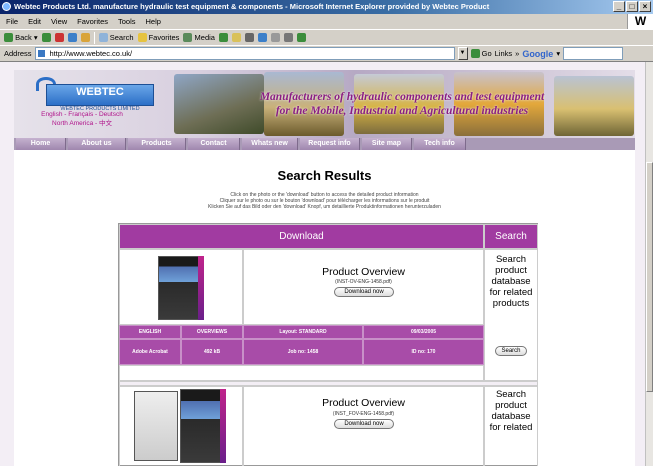  I want to click on favorites-label: Favorites, so click(164, 37).